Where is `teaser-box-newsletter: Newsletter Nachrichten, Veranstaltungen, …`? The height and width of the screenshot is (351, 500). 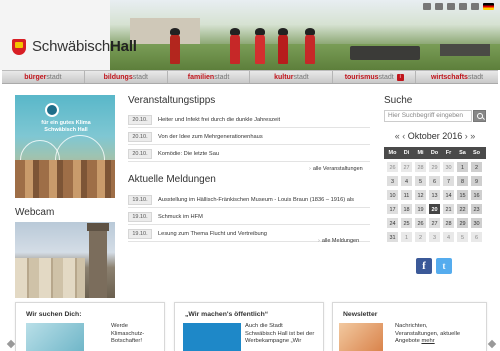 teaser-box-newsletter: Newsletter Nachrichten, Veranstaltungen, … is located at coordinates (409, 326).